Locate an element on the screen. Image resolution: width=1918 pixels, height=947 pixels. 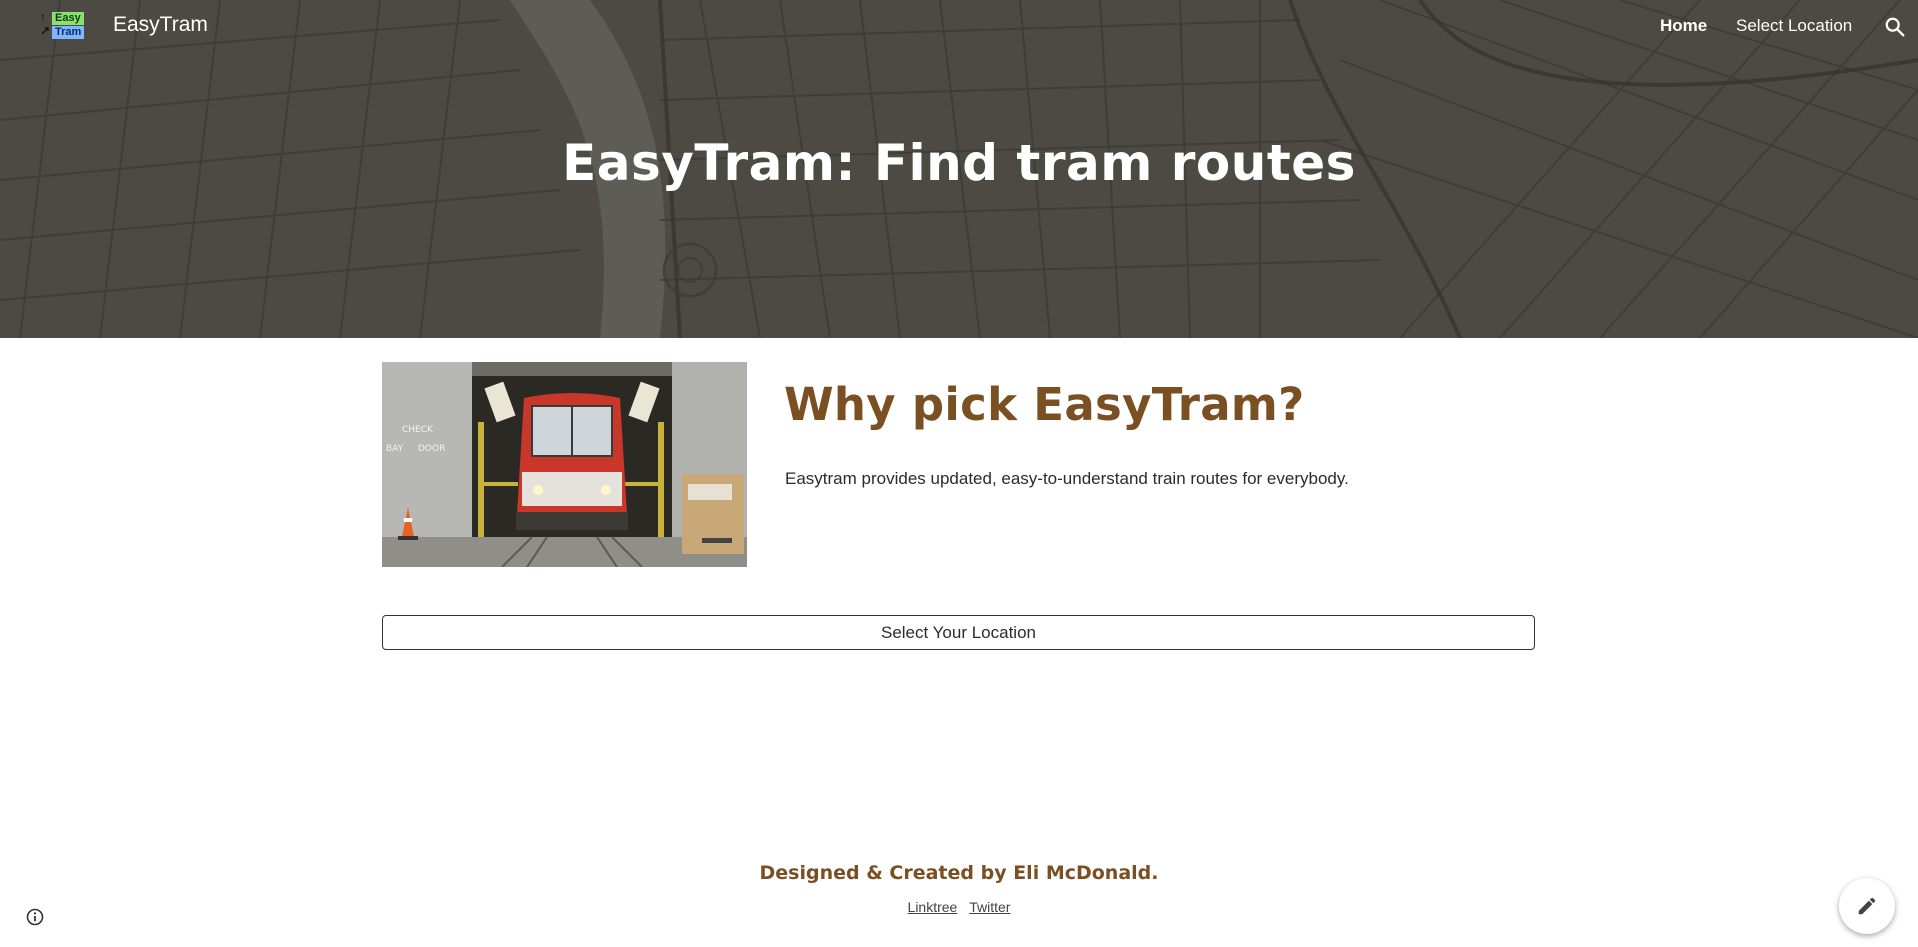
footer-link-twitter: Twitter is located at coordinates (989, 907).